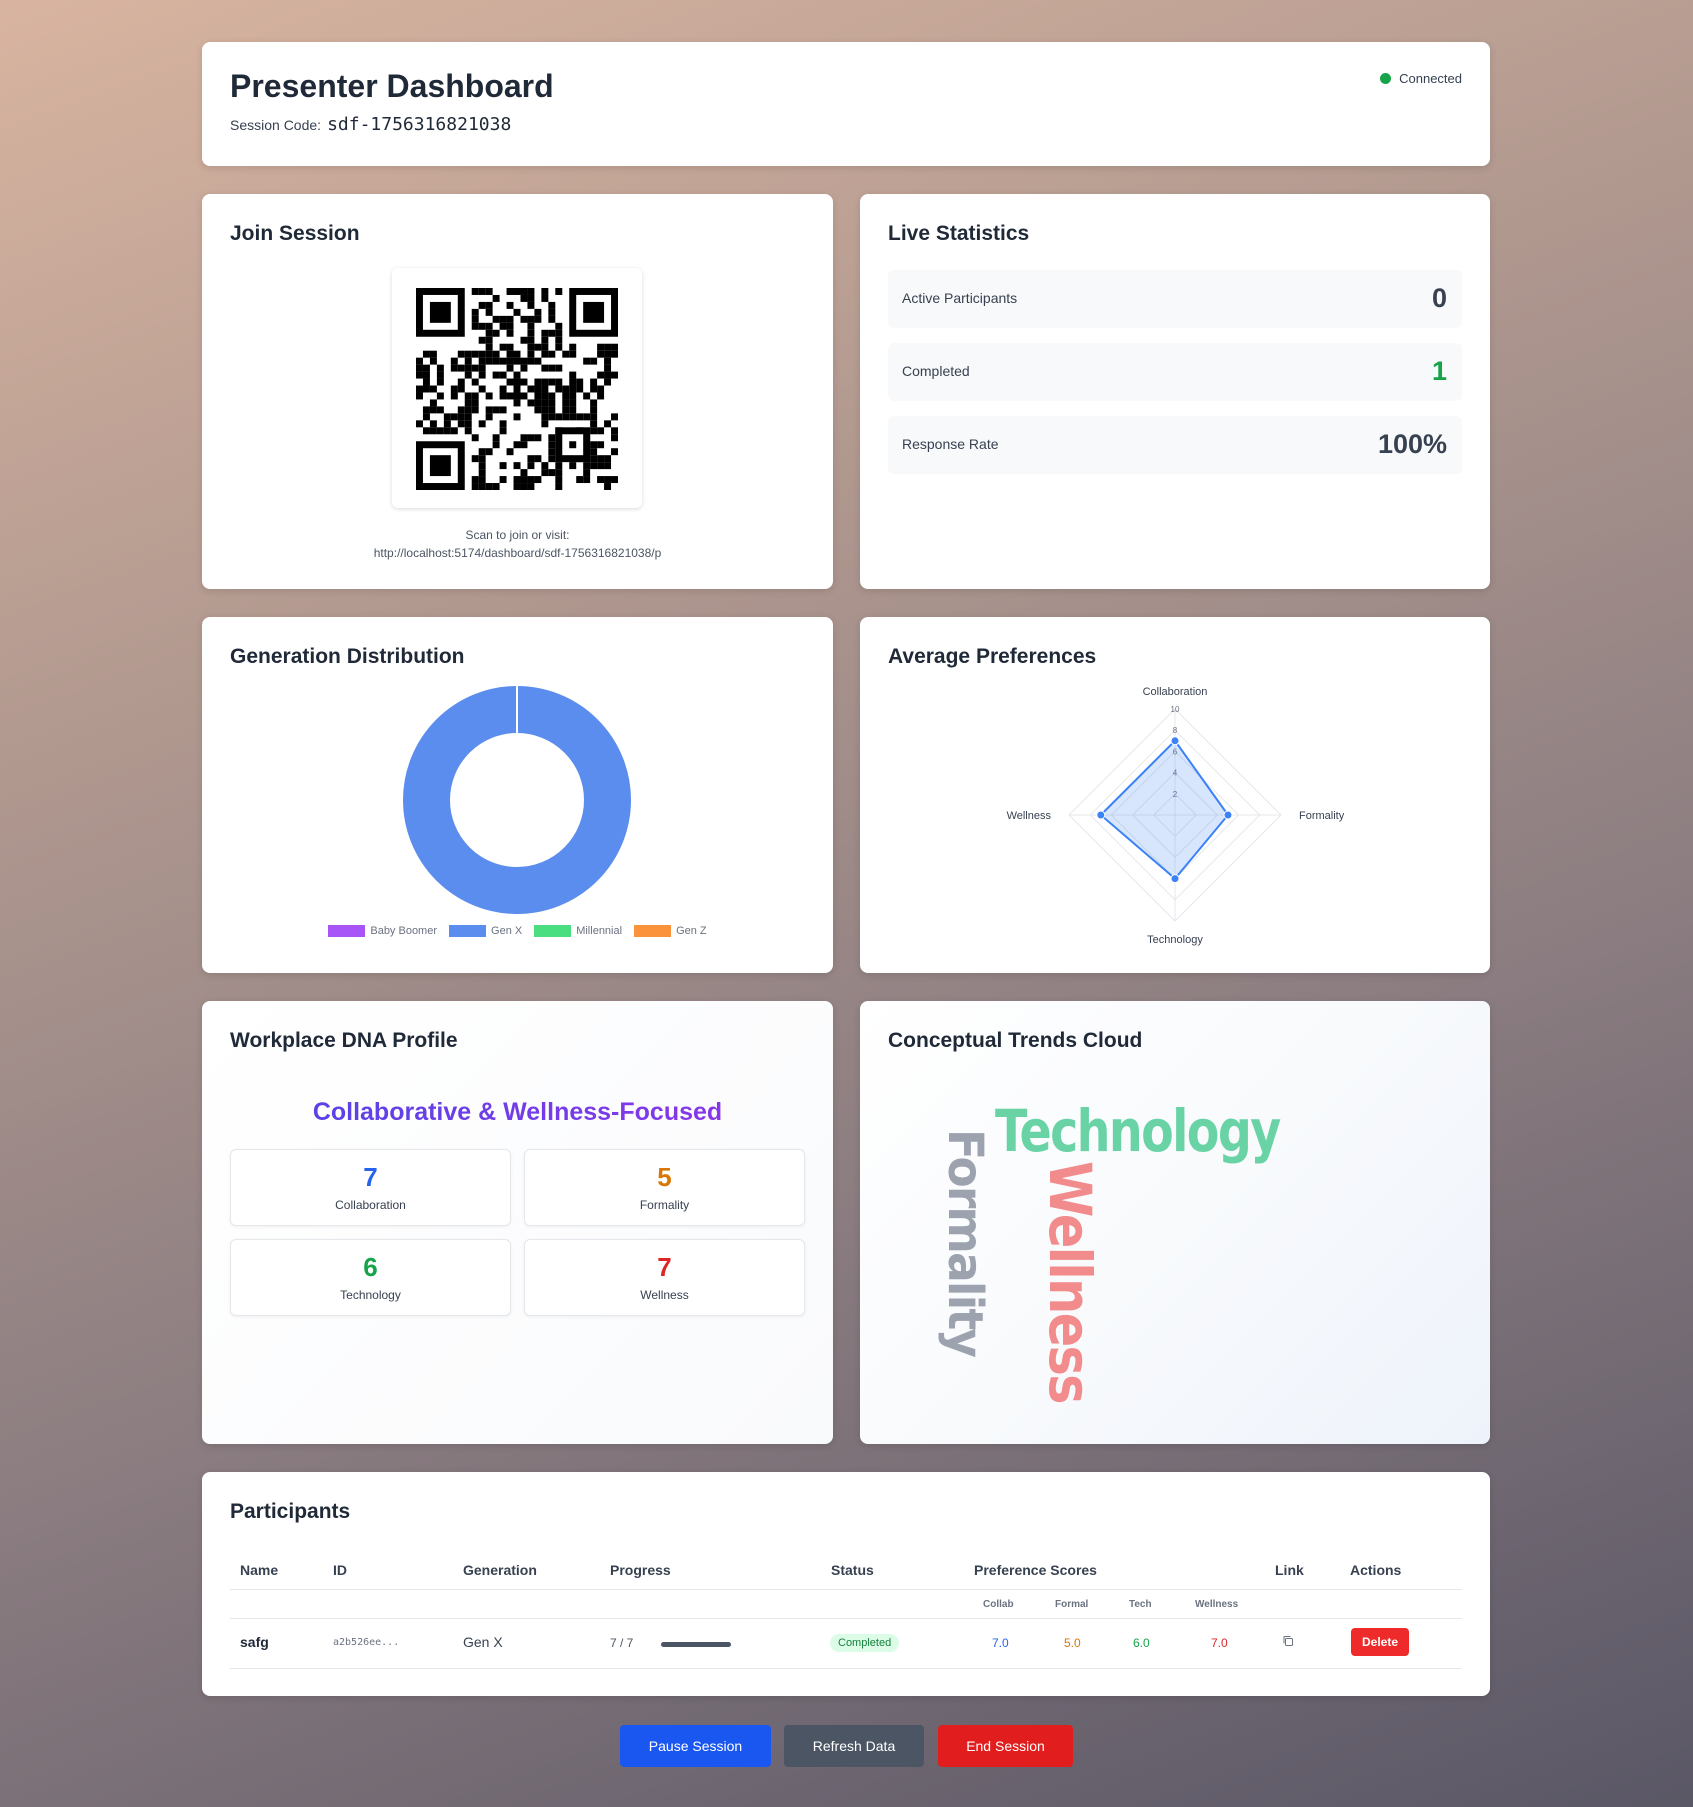 The width and height of the screenshot is (1693, 1807). I want to click on radar-point-formality, so click(1228, 815).